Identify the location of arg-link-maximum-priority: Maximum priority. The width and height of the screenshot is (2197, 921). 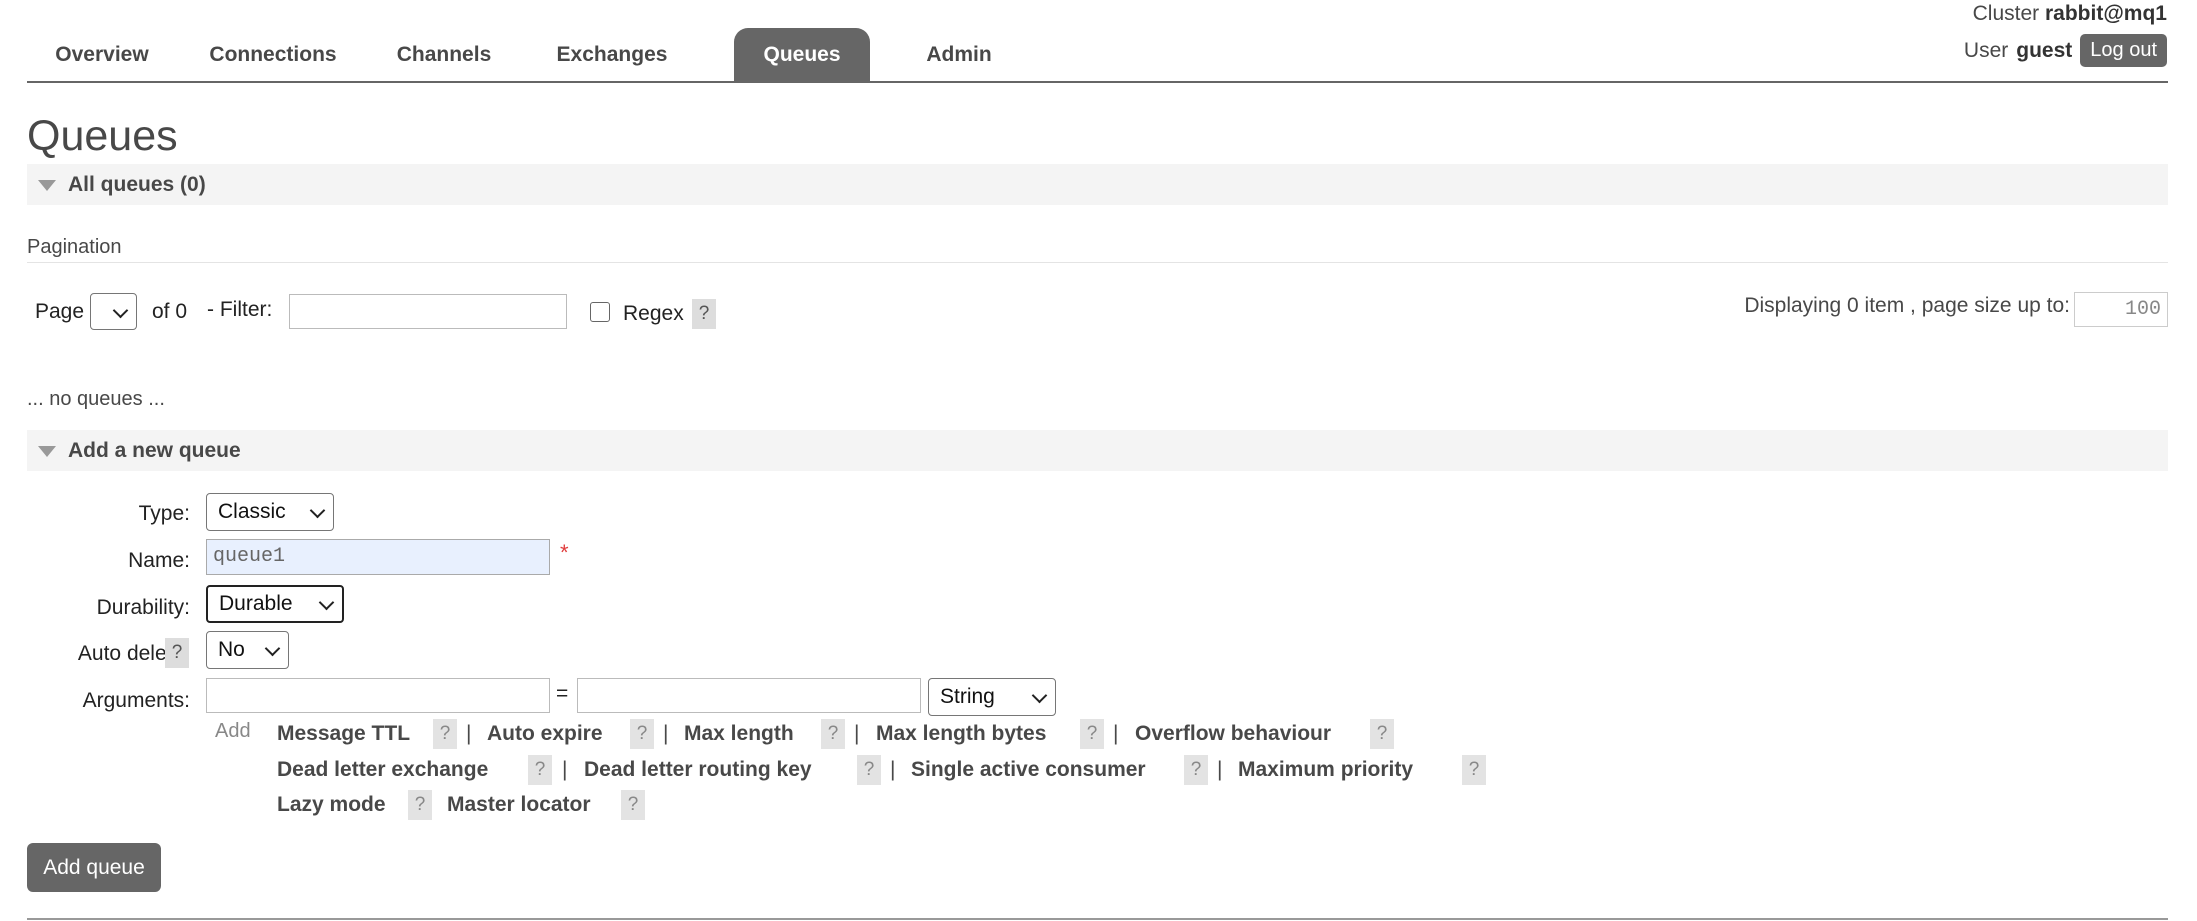
(1325, 770).